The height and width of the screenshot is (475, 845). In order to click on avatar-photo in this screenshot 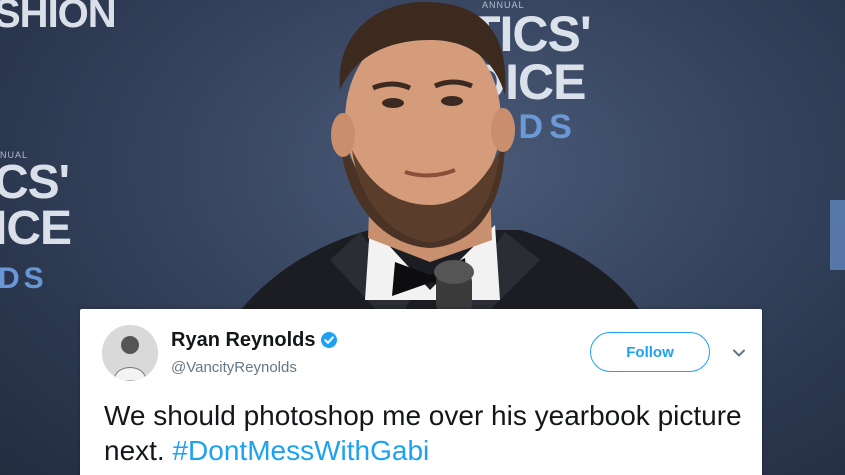, I will do `click(130, 353)`.